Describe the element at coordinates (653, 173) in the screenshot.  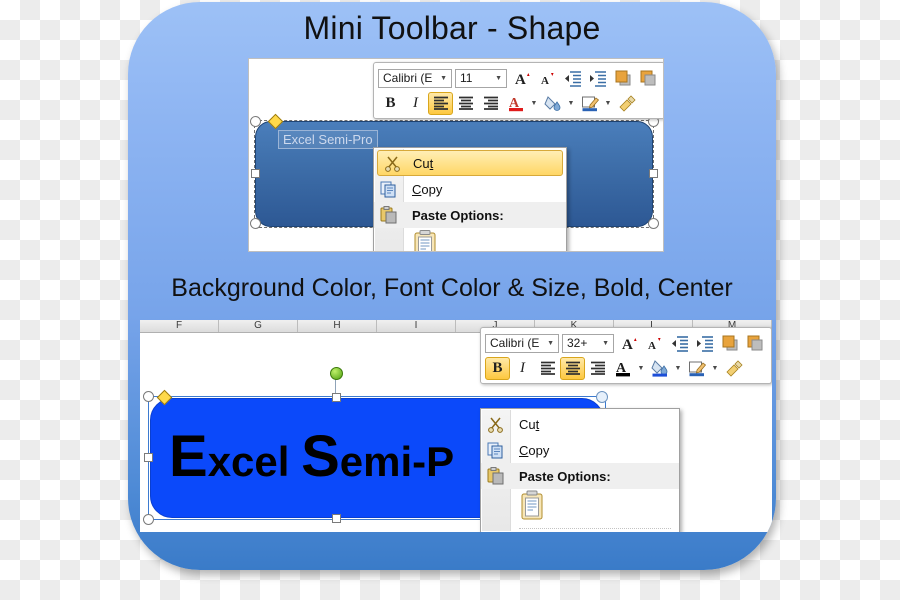
I see `handle-middle-right` at that location.